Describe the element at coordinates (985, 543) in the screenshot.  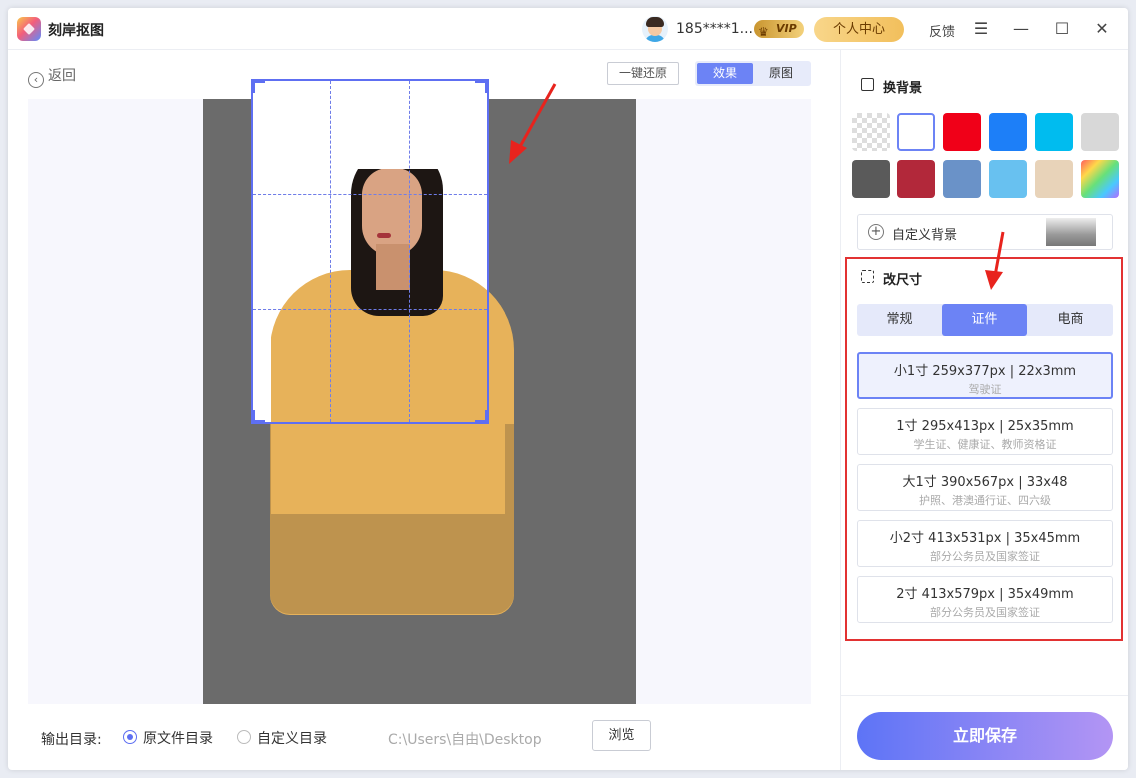
I see `size-option: 小2寸 413x531px | 35x45mm 部分公务员及国家签证` at that location.